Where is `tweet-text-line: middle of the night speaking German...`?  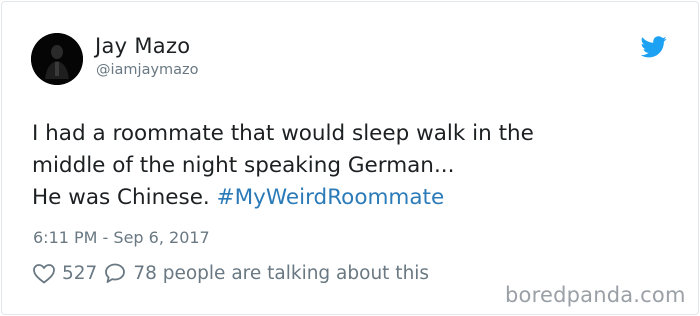
tweet-text-line: middle of the night speaking German... is located at coordinates (243, 165).